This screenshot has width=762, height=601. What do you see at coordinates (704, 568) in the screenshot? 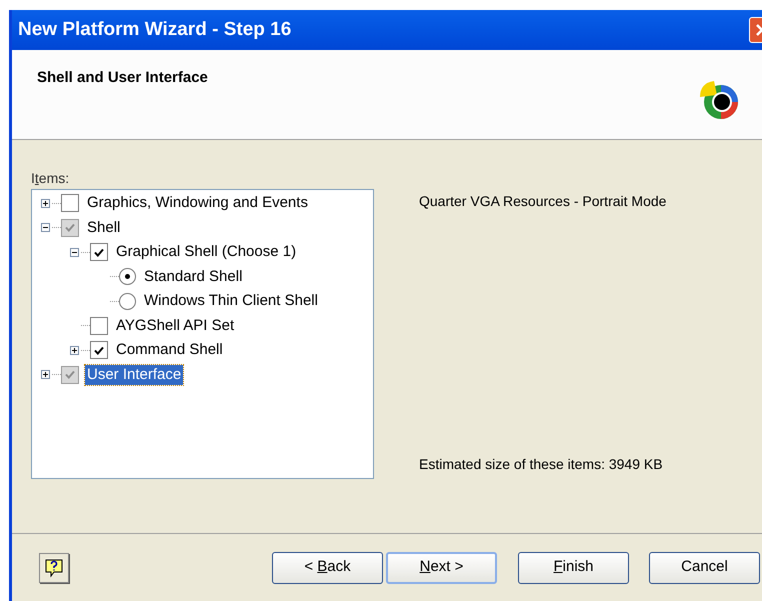
I see `wizard-button: Cancel` at bounding box center [704, 568].